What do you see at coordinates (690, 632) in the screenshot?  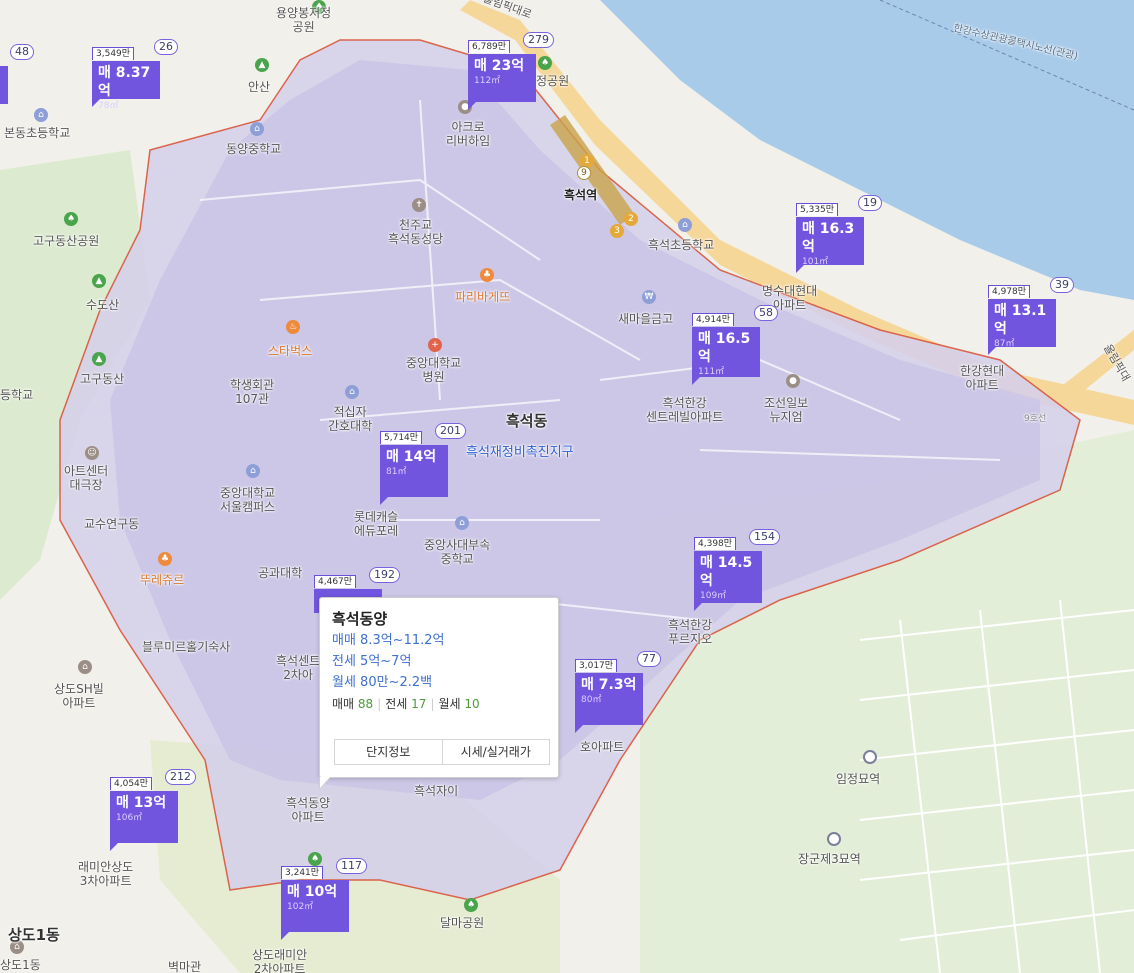 I see `place-label: 흑석한강 푸르지오` at bounding box center [690, 632].